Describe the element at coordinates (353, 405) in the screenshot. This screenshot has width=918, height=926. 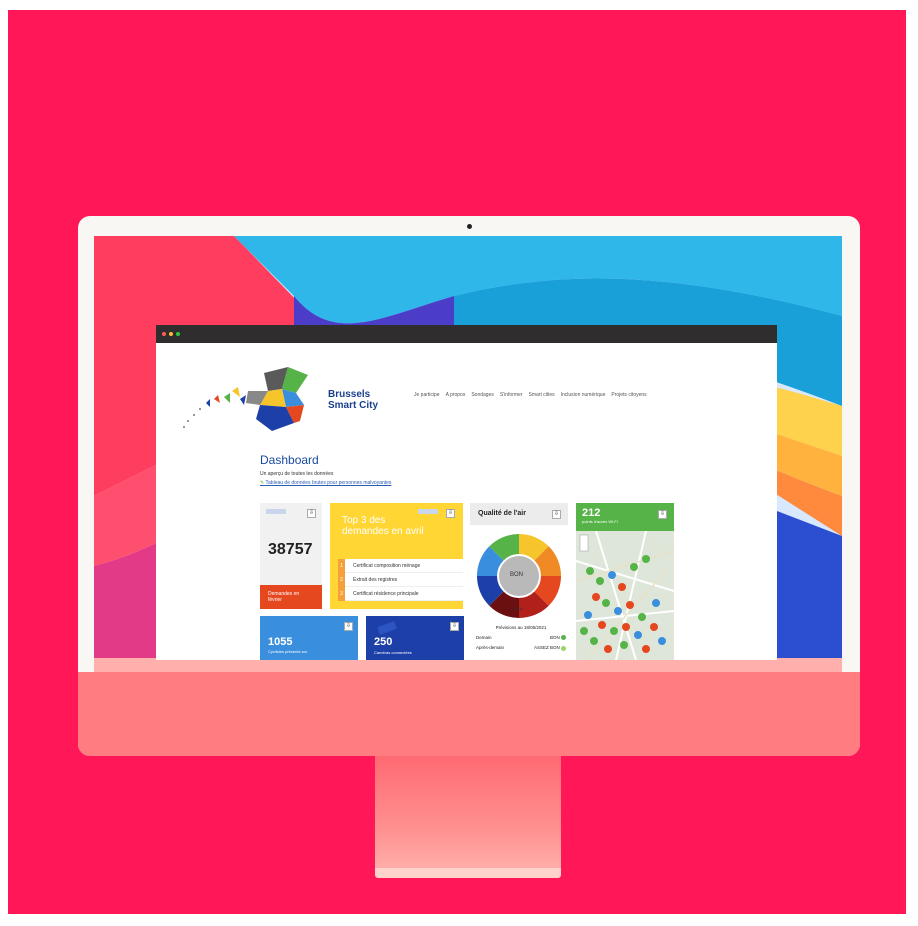
I see `brand-line2: Smart City` at that location.